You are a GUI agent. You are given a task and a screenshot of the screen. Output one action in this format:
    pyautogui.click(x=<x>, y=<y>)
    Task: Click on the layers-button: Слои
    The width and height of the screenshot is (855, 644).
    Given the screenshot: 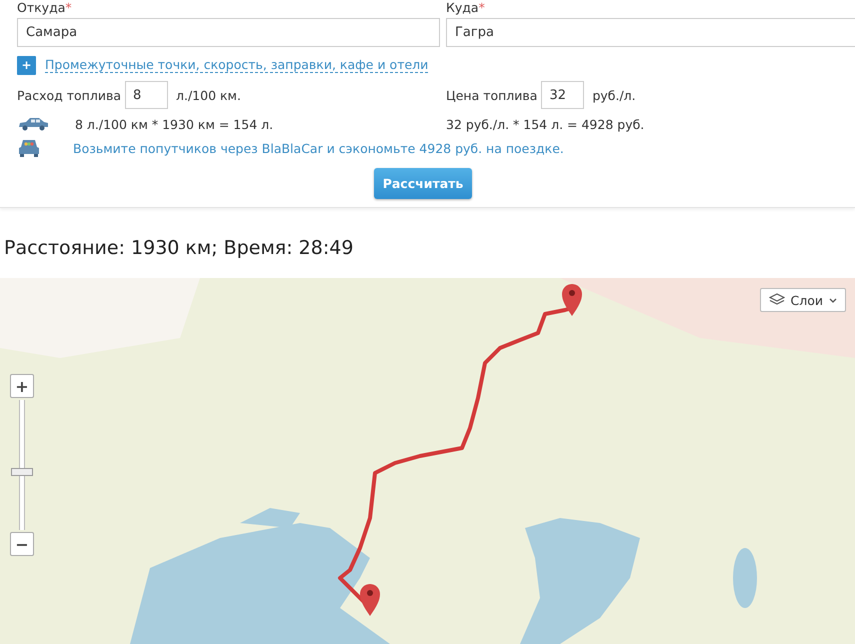 What is the action you would take?
    pyautogui.click(x=803, y=300)
    